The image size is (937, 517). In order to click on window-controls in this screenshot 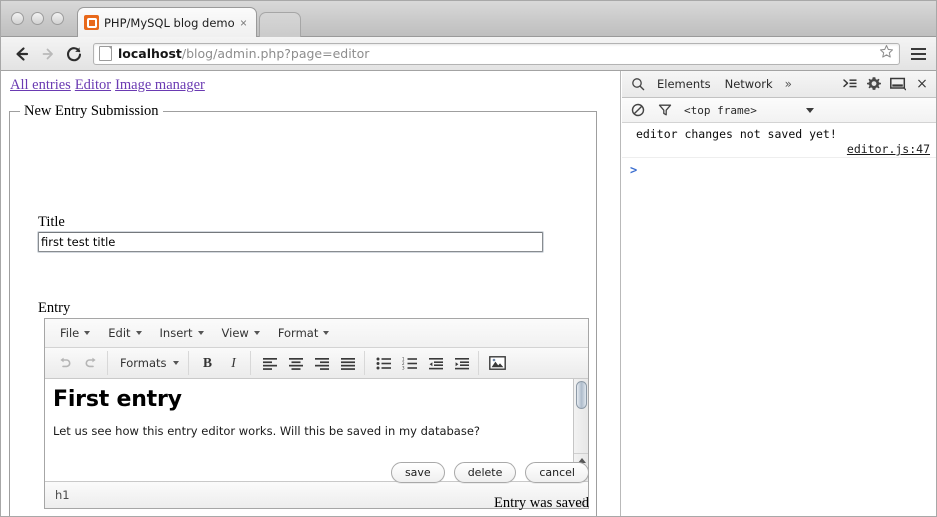, I will do `click(37, 18)`.